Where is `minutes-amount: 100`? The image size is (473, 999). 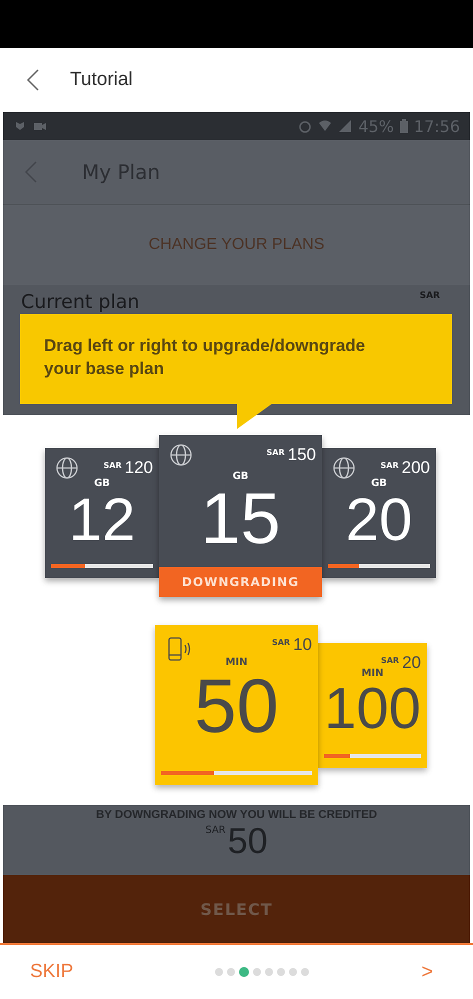 minutes-amount: 100 is located at coordinates (372, 709).